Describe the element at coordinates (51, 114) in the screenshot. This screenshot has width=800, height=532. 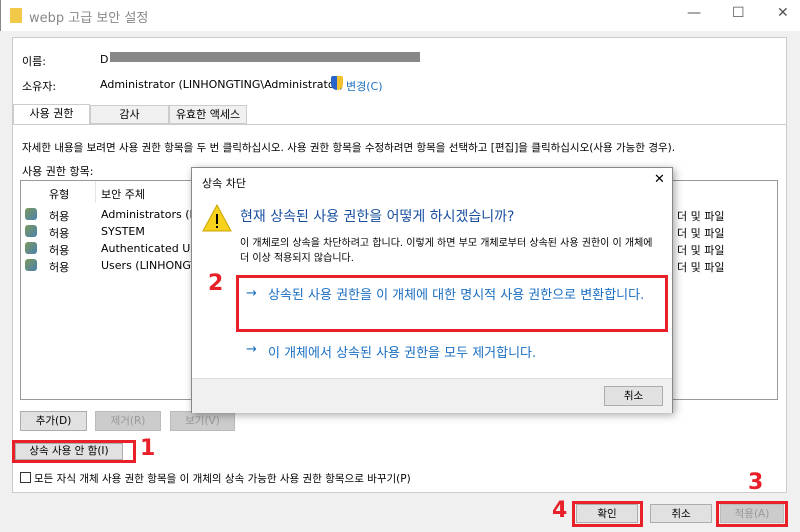
I see `tab-permissions: 사용 권한` at that location.